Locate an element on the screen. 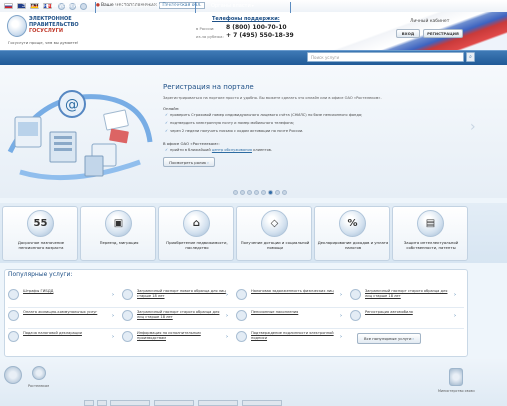  nav-item-service-info: Информация об услугах▾ is located at coordinates (147, 6).